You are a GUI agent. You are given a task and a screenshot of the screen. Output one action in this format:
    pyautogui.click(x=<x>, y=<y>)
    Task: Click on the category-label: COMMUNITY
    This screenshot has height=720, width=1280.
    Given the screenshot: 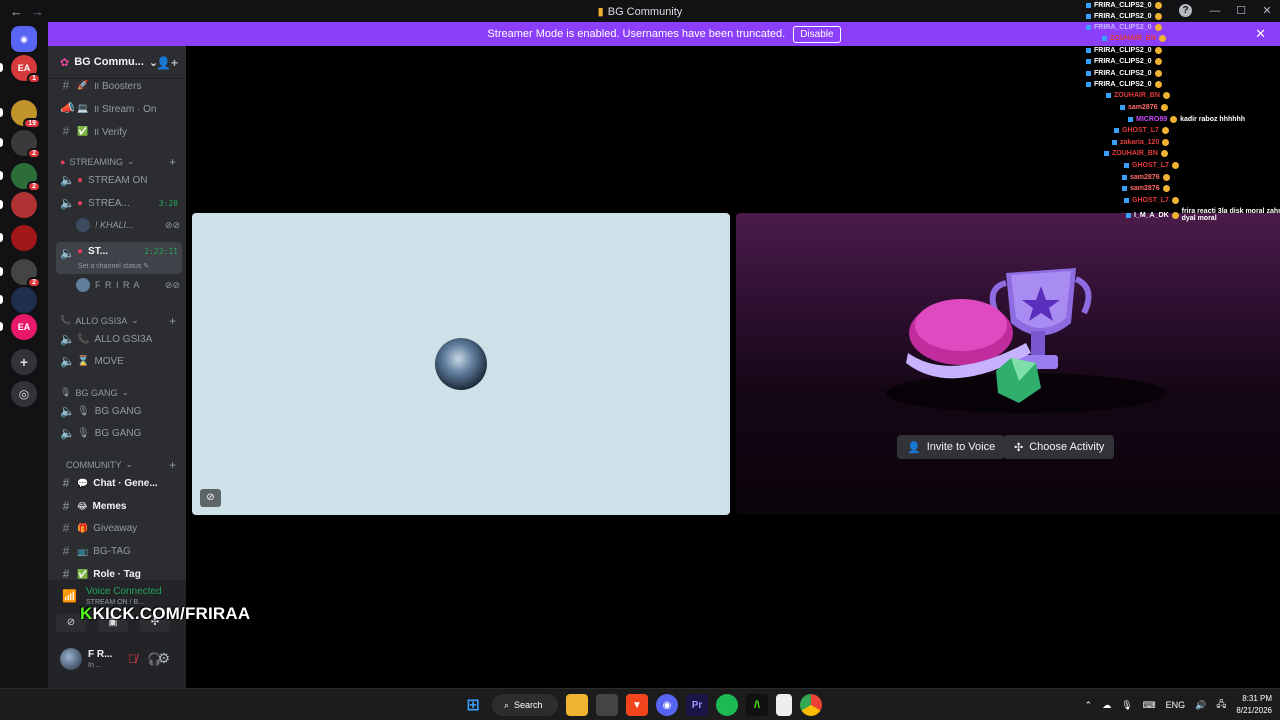 What is the action you would take?
    pyautogui.click(x=94, y=464)
    